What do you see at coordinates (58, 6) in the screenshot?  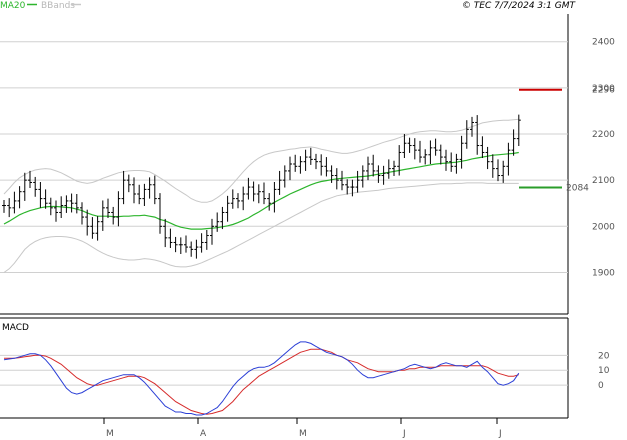 I see `legend-bbands: BBands` at bounding box center [58, 6].